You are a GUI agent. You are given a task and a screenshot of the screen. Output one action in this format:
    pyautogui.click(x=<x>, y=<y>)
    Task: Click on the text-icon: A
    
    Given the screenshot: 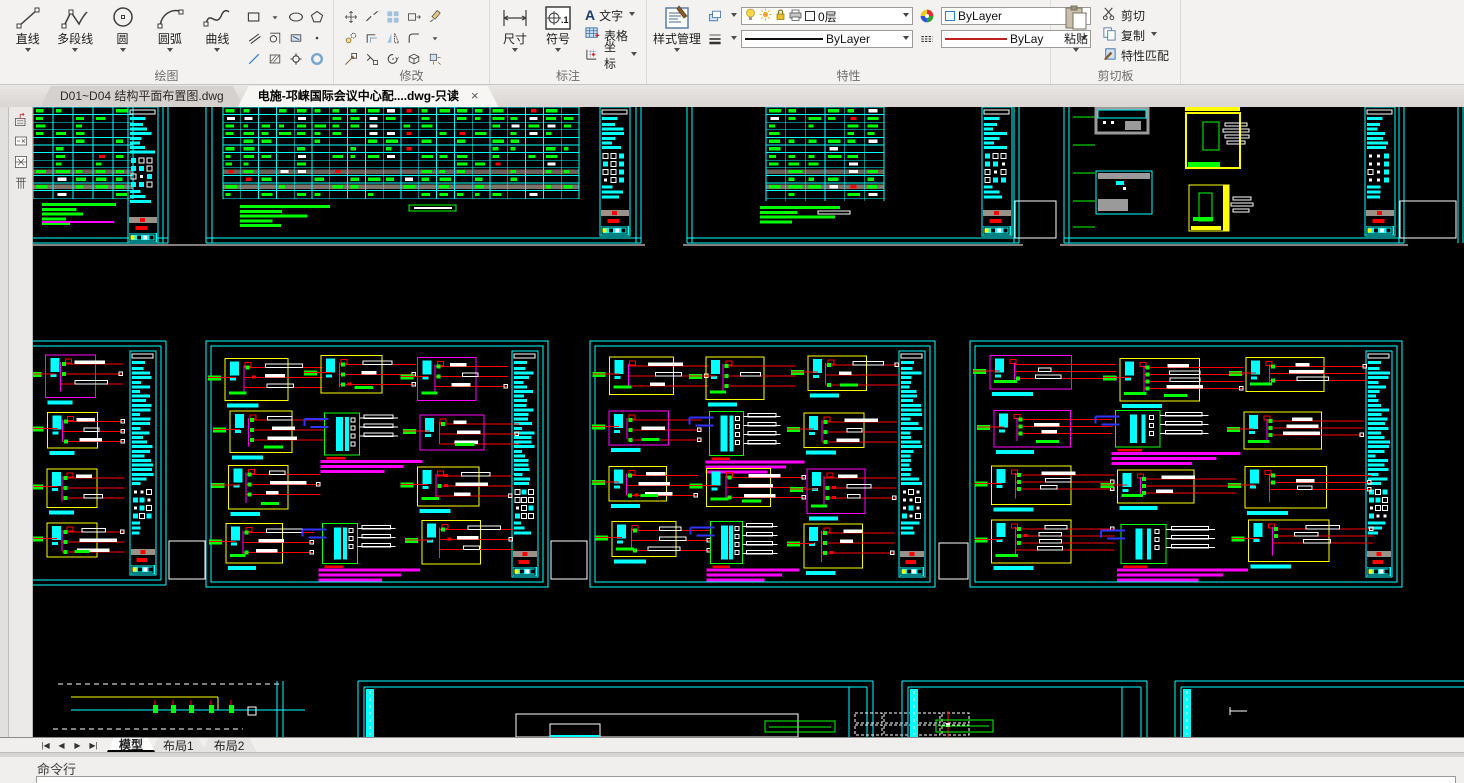 What is the action you would take?
    pyautogui.click(x=590, y=15)
    